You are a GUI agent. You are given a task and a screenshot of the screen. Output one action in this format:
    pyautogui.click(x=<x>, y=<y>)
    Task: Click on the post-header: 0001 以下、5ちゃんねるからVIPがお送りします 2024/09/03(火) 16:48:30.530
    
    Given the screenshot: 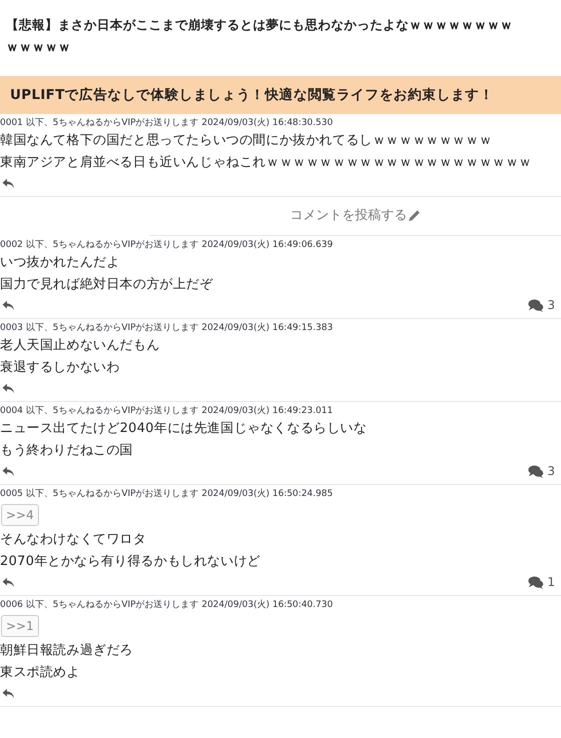 What is the action you would take?
    pyautogui.click(x=167, y=123)
    